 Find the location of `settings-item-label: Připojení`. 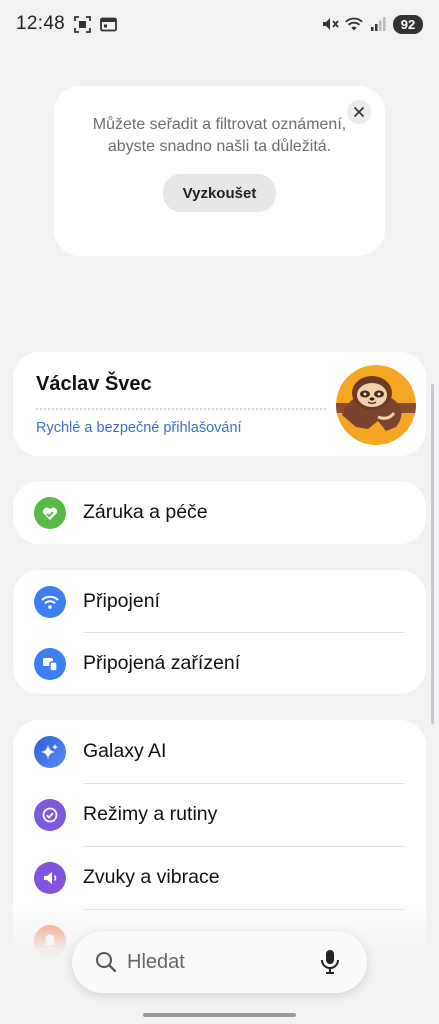

settings-item-label: Připojení is located at coordinates (121, 601).